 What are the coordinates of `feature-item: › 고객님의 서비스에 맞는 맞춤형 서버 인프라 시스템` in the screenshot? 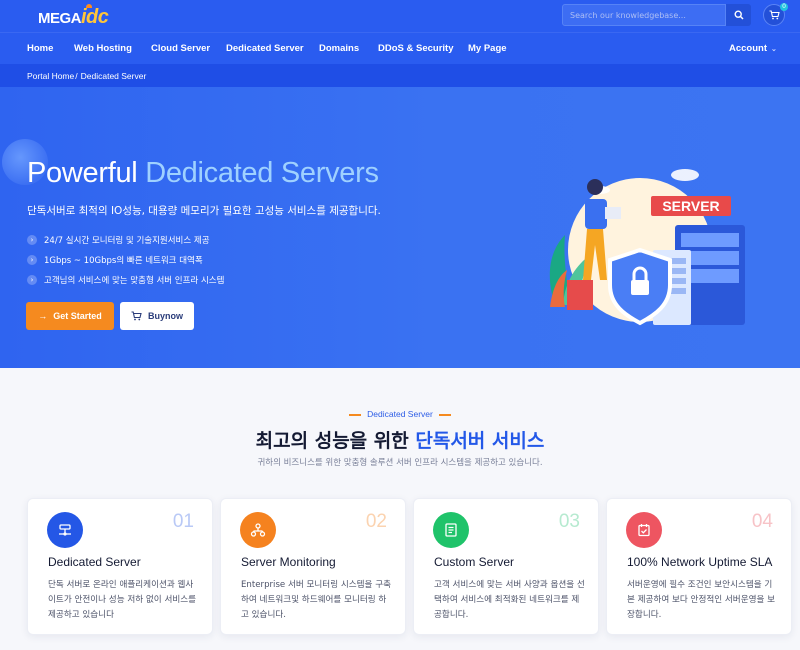 It's located at (125, 280).